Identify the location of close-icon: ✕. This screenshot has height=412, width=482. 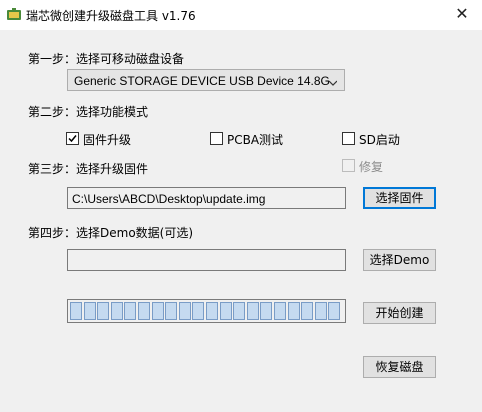
(462, 14).